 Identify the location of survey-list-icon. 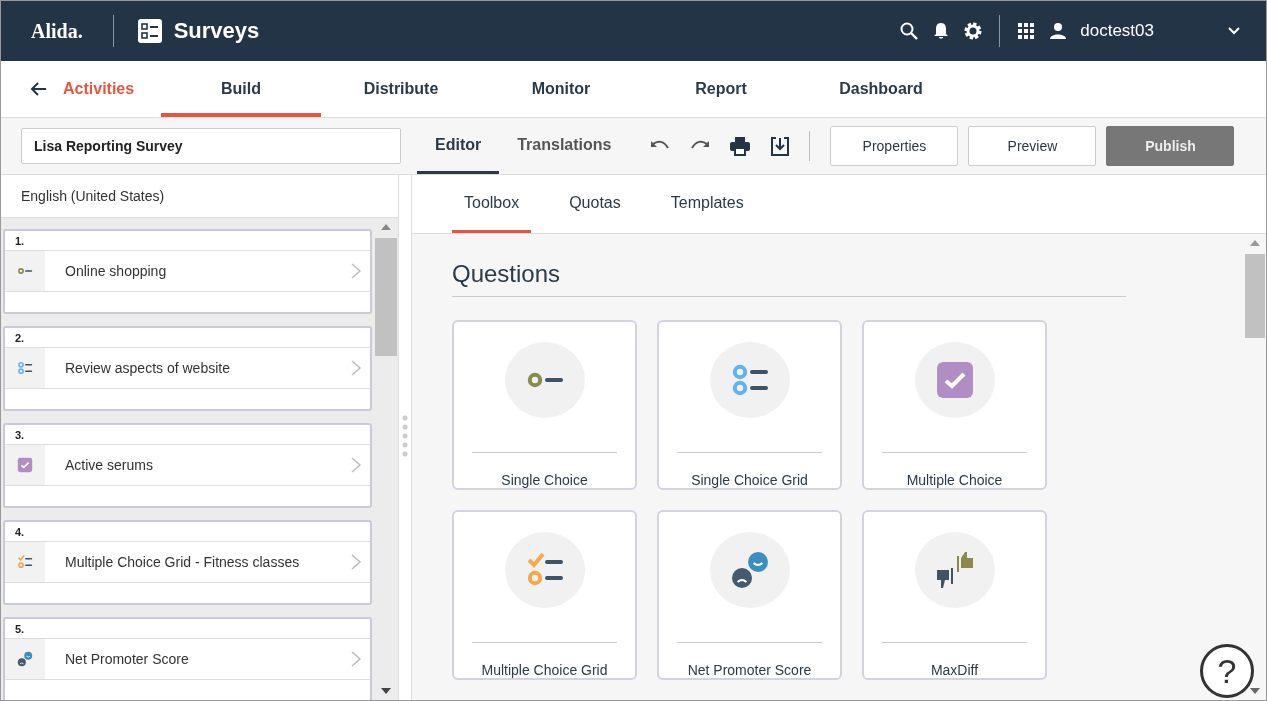
(149, 31).